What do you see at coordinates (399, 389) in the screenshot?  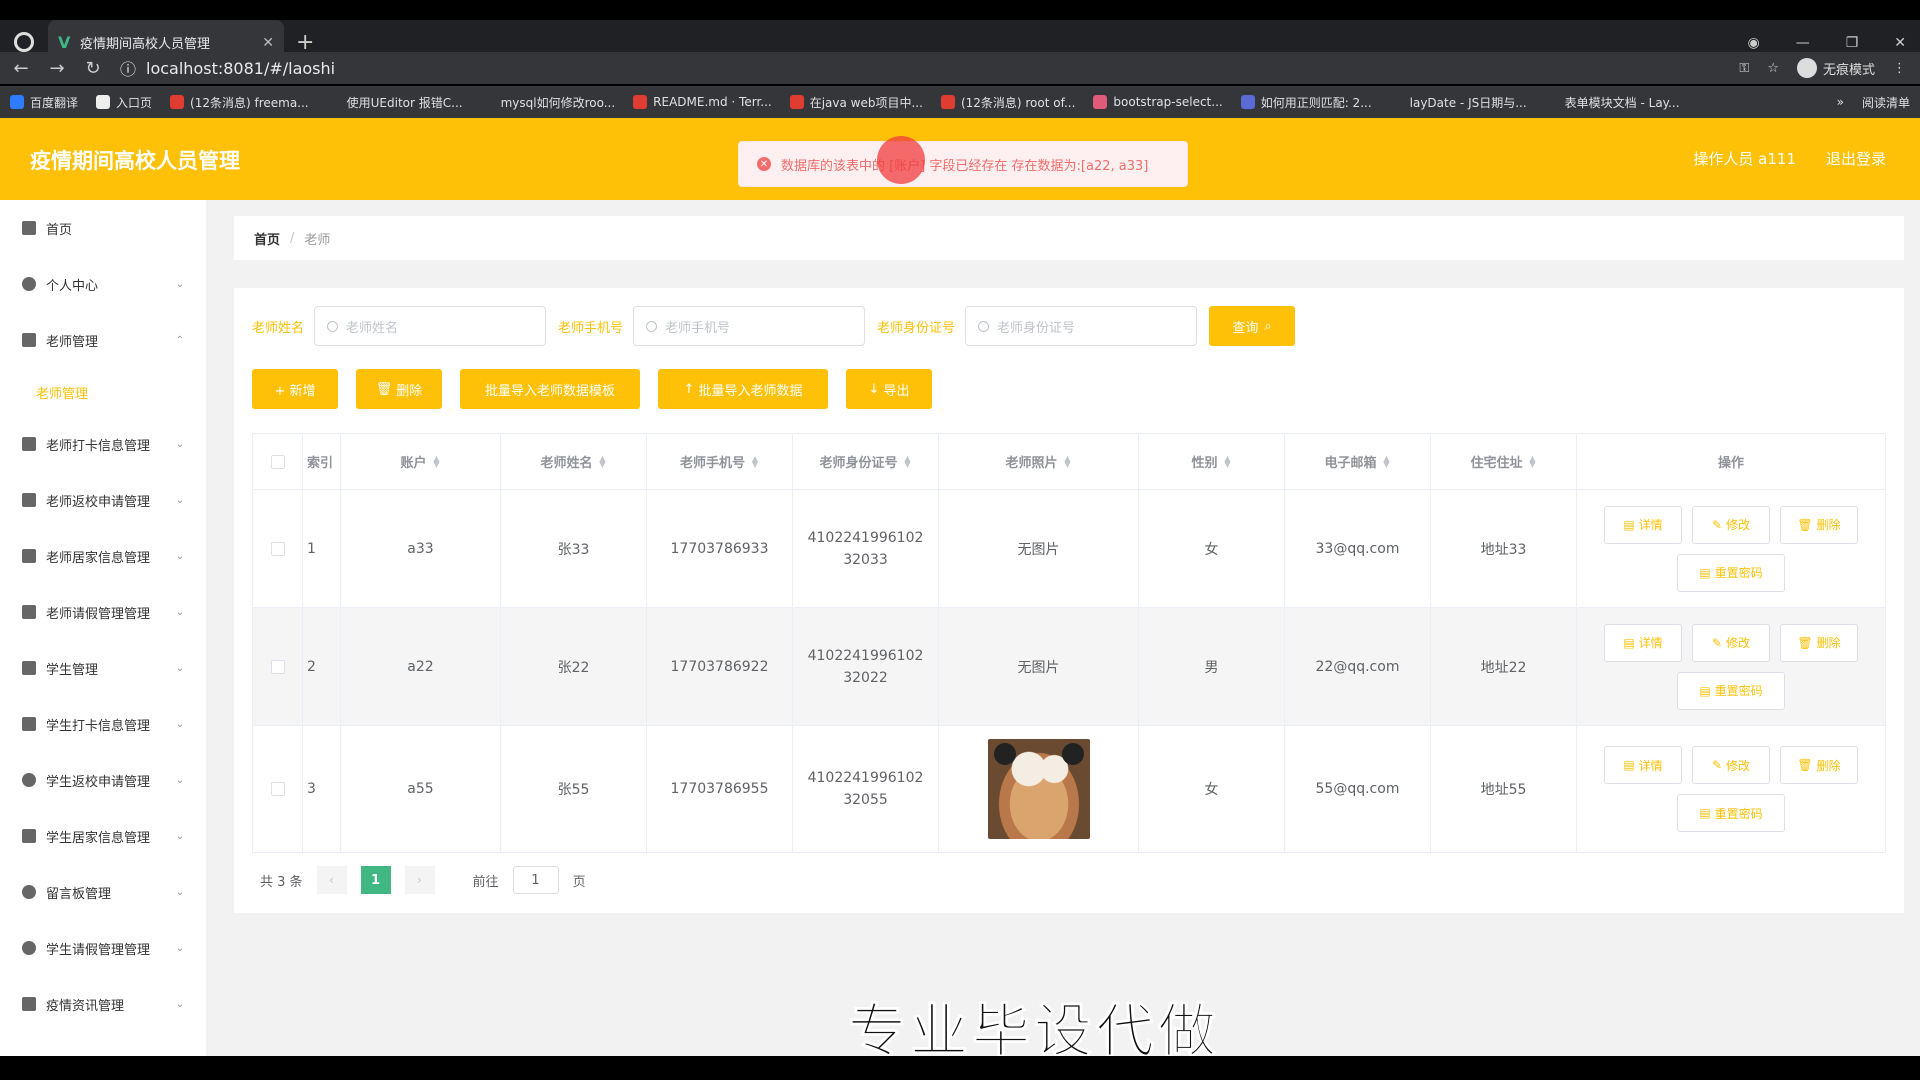 I see `bulk-delete-button: 🗑 删除` at bounding box center [399, 389].